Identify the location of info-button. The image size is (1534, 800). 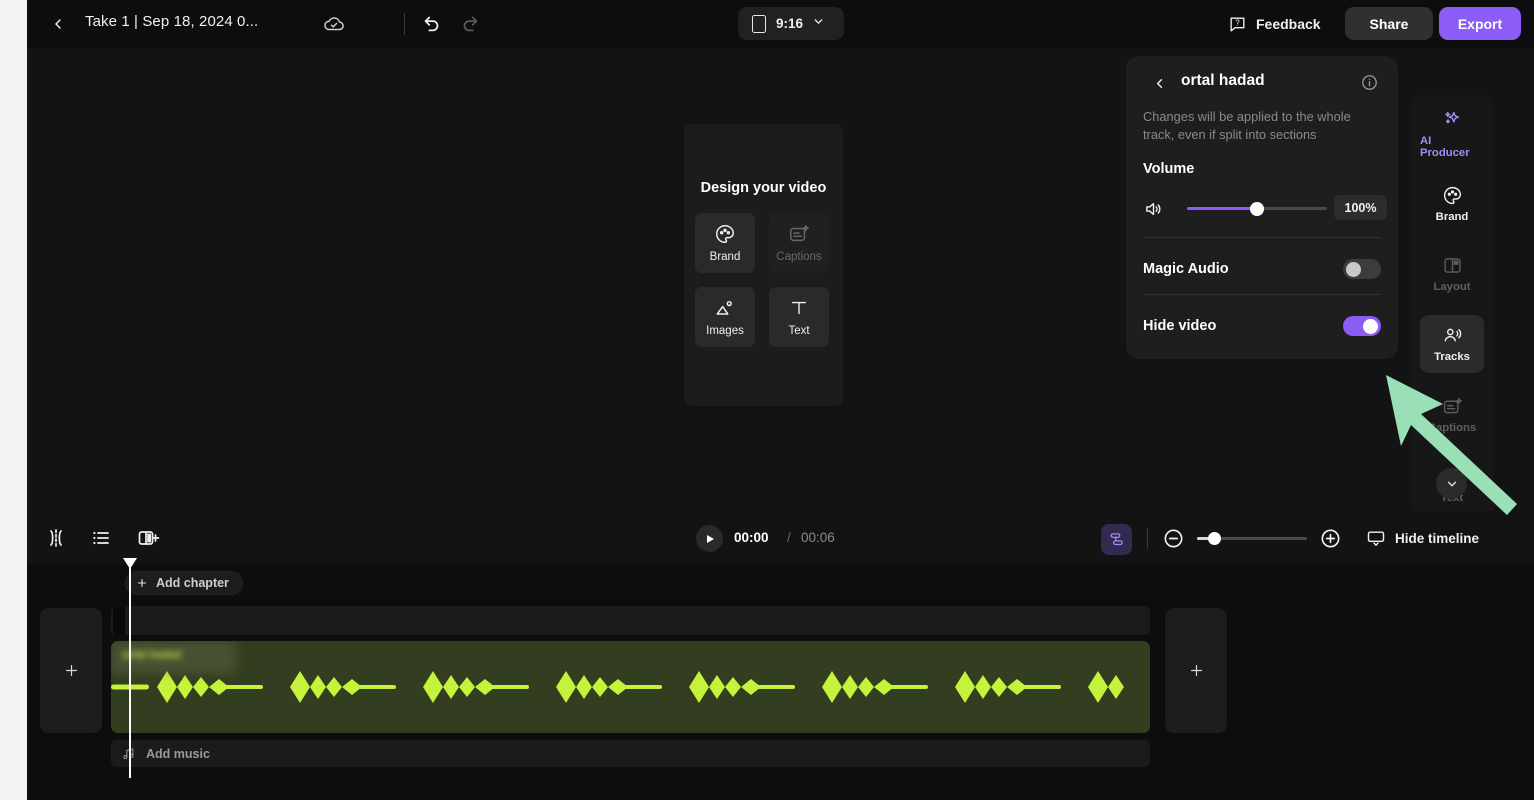
(1369, 82).